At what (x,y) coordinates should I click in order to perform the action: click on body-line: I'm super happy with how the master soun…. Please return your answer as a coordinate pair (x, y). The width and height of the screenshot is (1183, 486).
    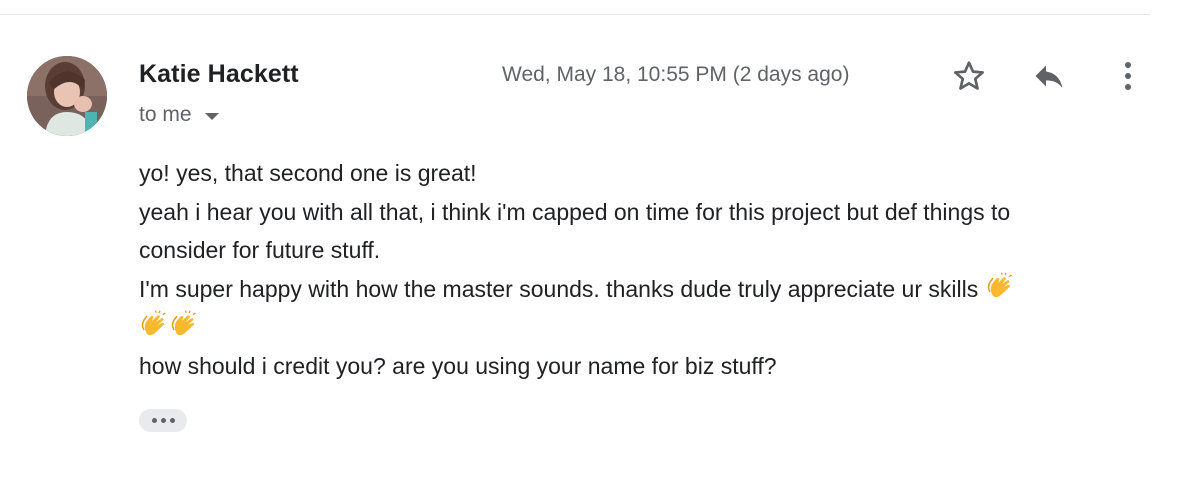
    Looking at the image, I should click on (559, 288).